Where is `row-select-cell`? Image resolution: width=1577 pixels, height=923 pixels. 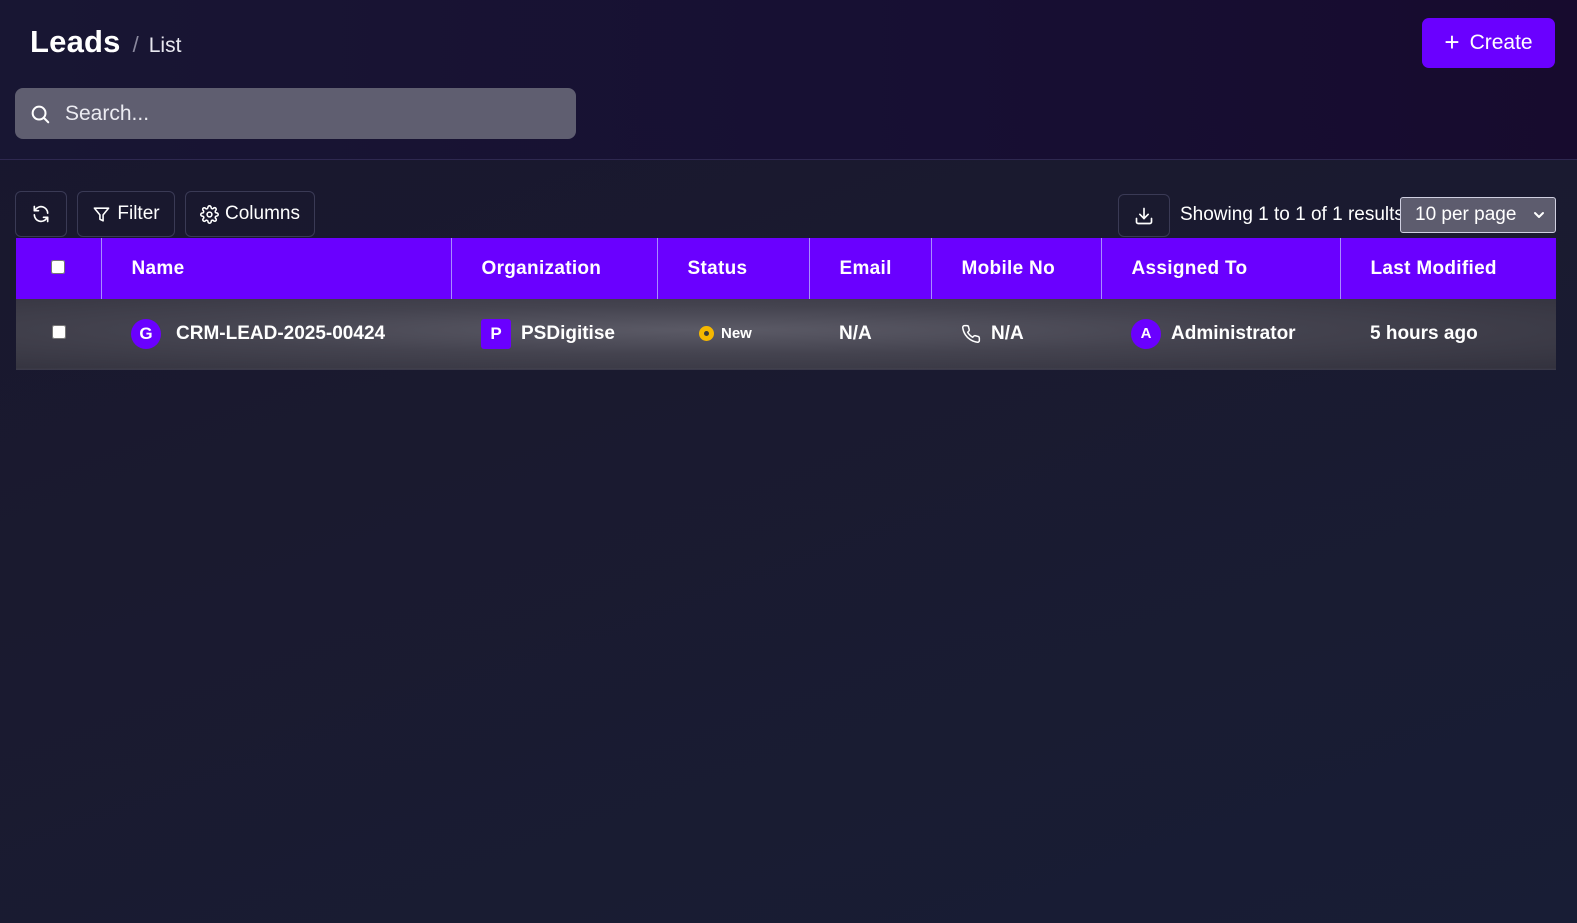 row-select-cell is located at coordinates (58, 334).